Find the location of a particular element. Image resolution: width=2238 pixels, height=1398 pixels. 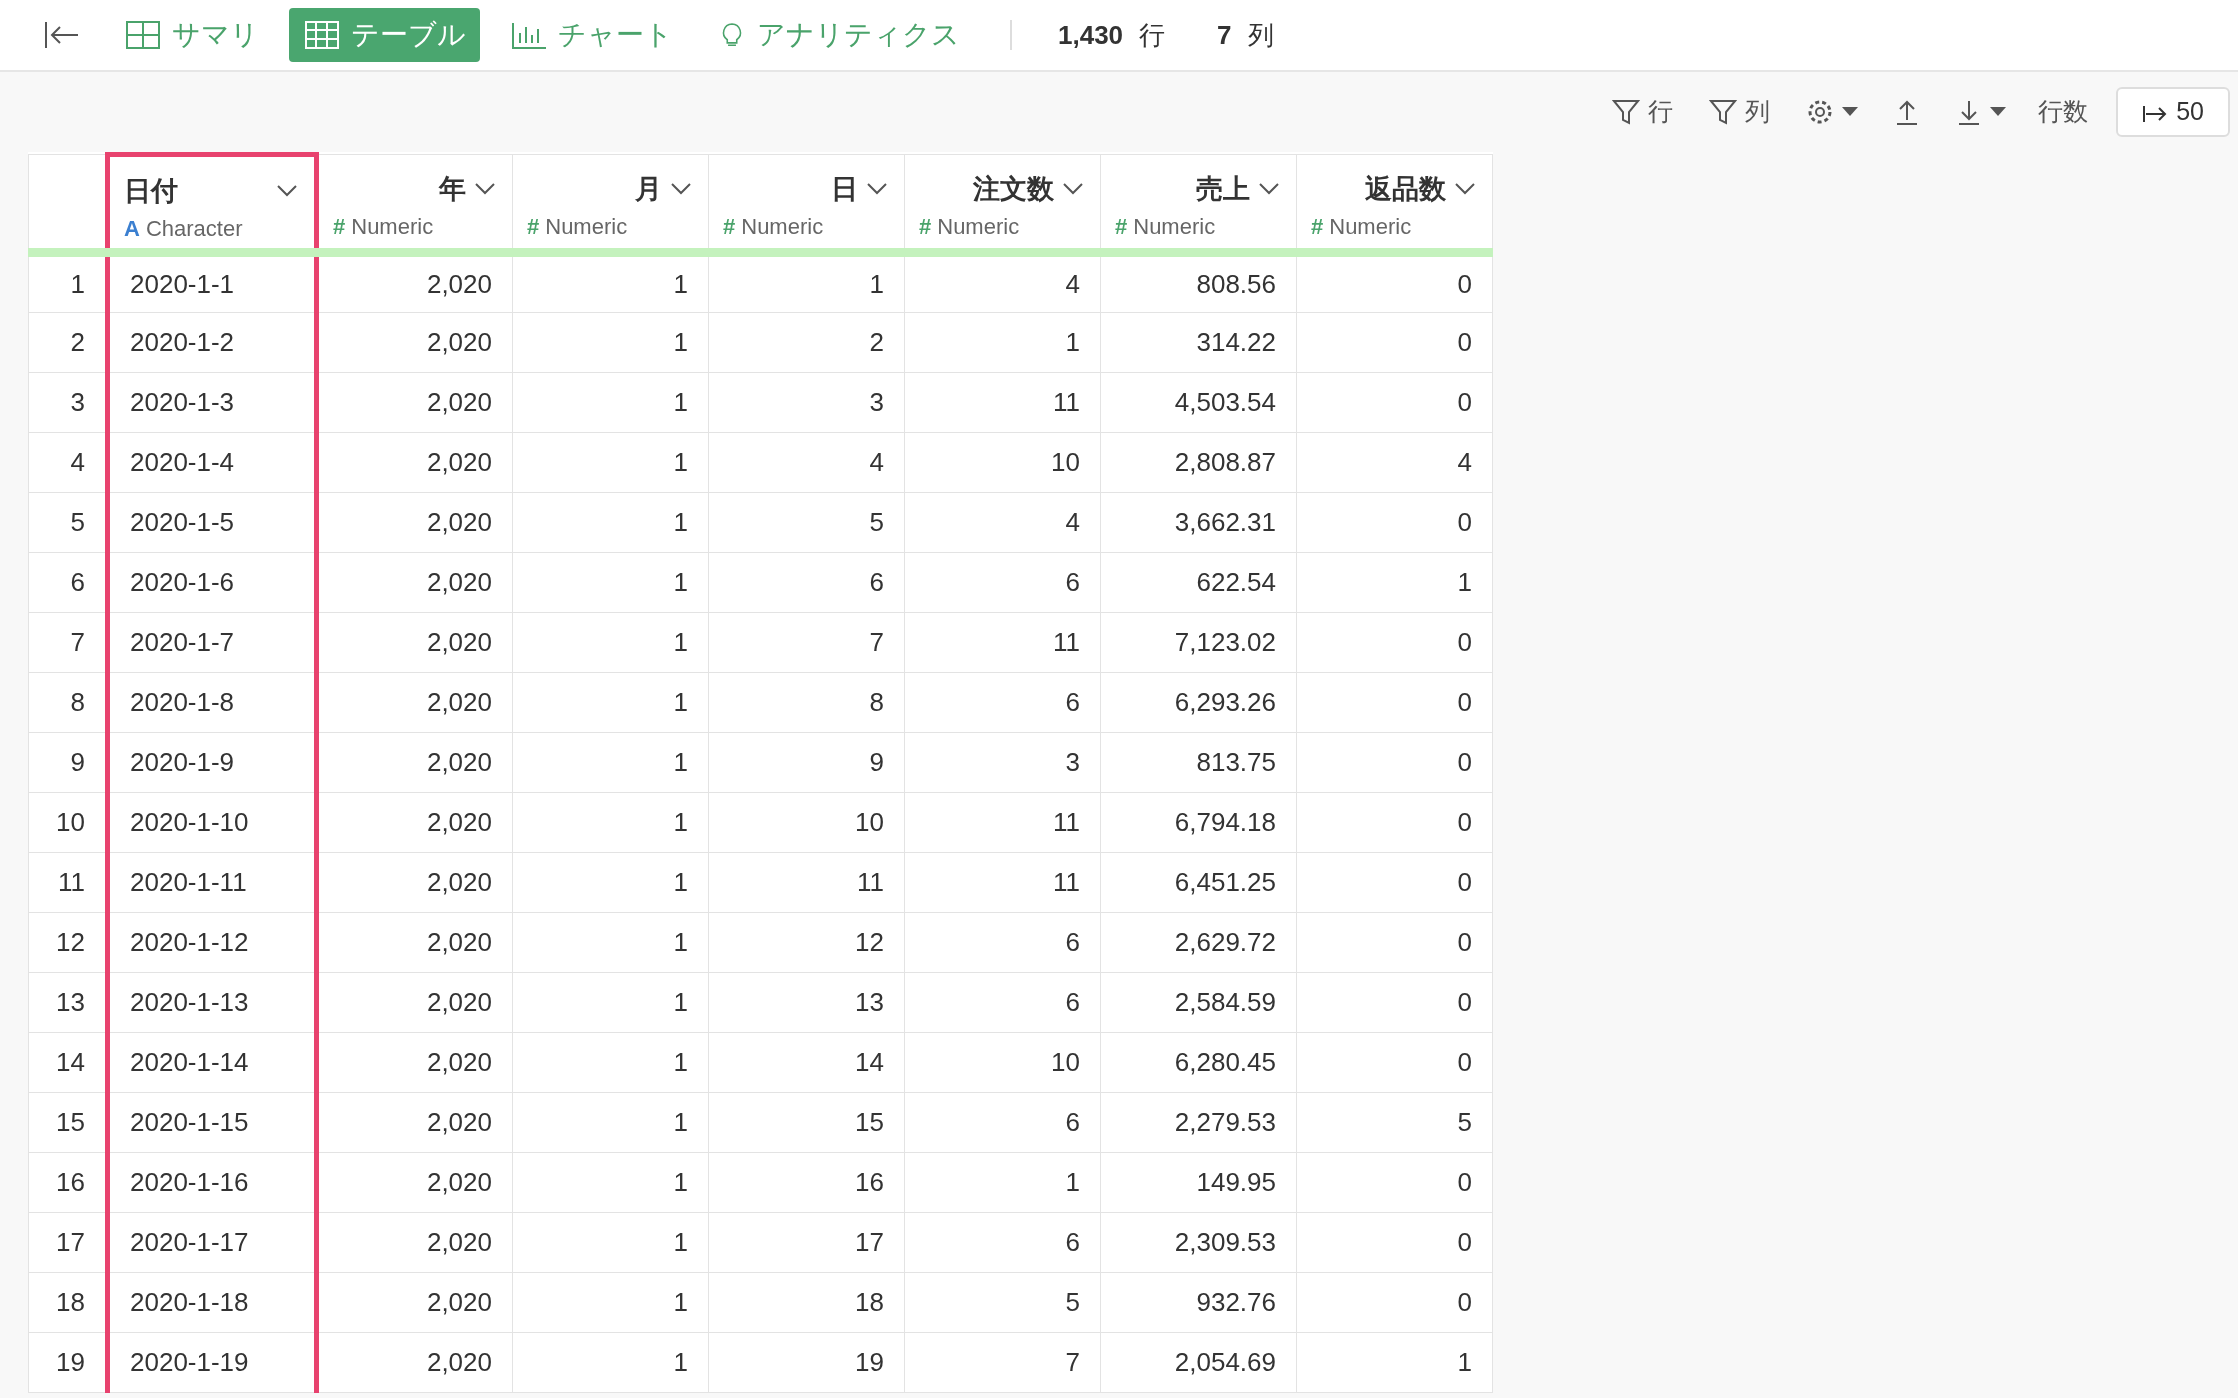

row-number: 19 is located at coordinates (68, 1362).